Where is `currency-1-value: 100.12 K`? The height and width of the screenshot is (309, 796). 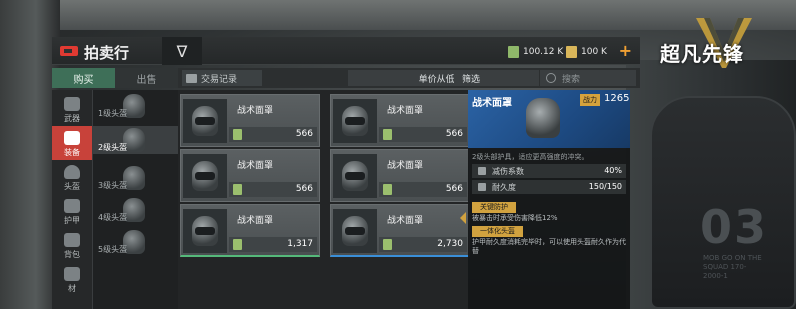 currency-1-value: 100.12 K is located at coordinates (543, 52).